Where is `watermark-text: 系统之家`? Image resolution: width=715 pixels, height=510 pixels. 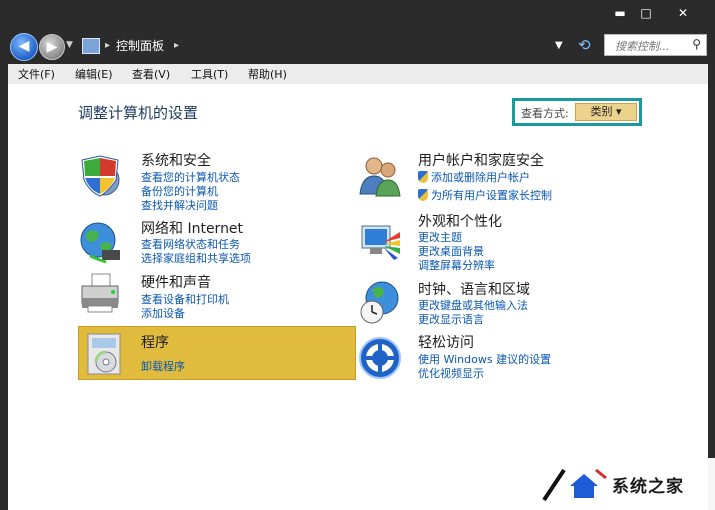 watermark-text: 系统之家 is located at coordinates (648, 487).